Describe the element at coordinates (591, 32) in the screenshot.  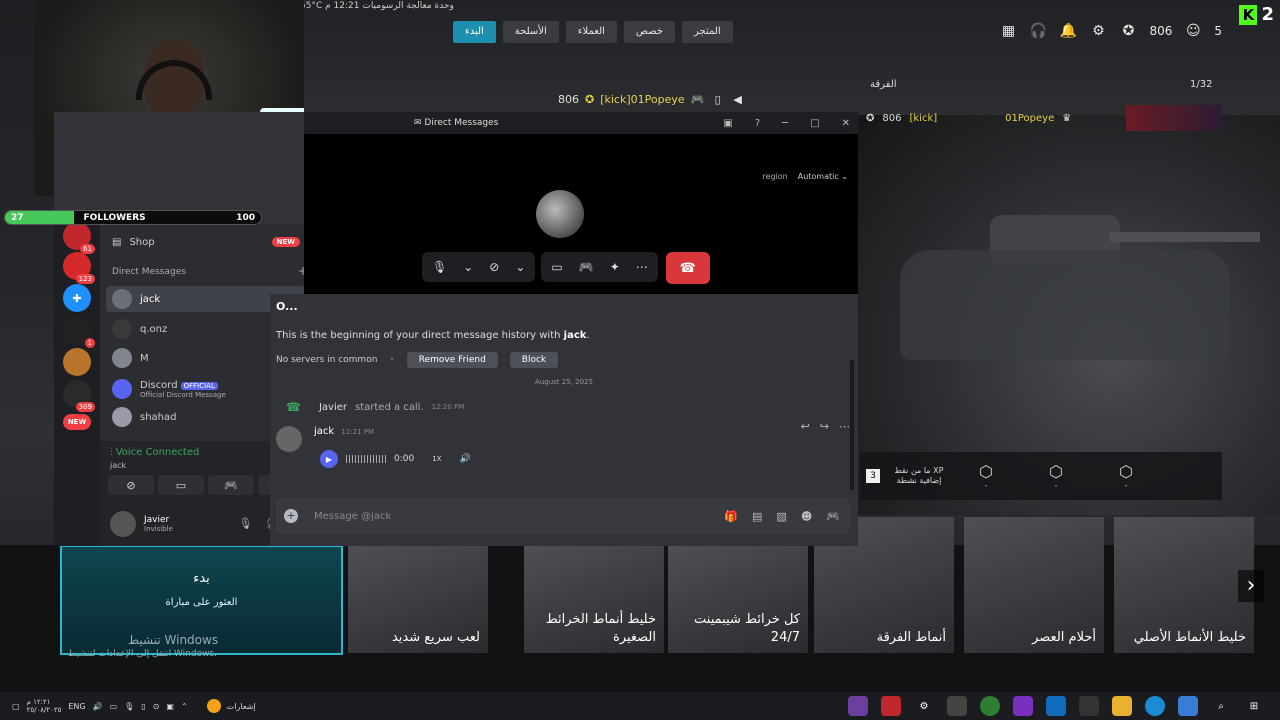
I see `tab-operators: العملاء` at that location.